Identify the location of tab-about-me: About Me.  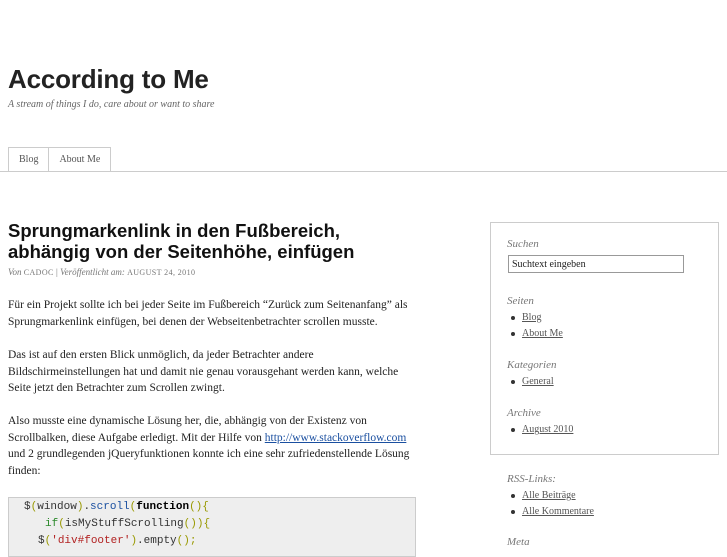
(80, 159).